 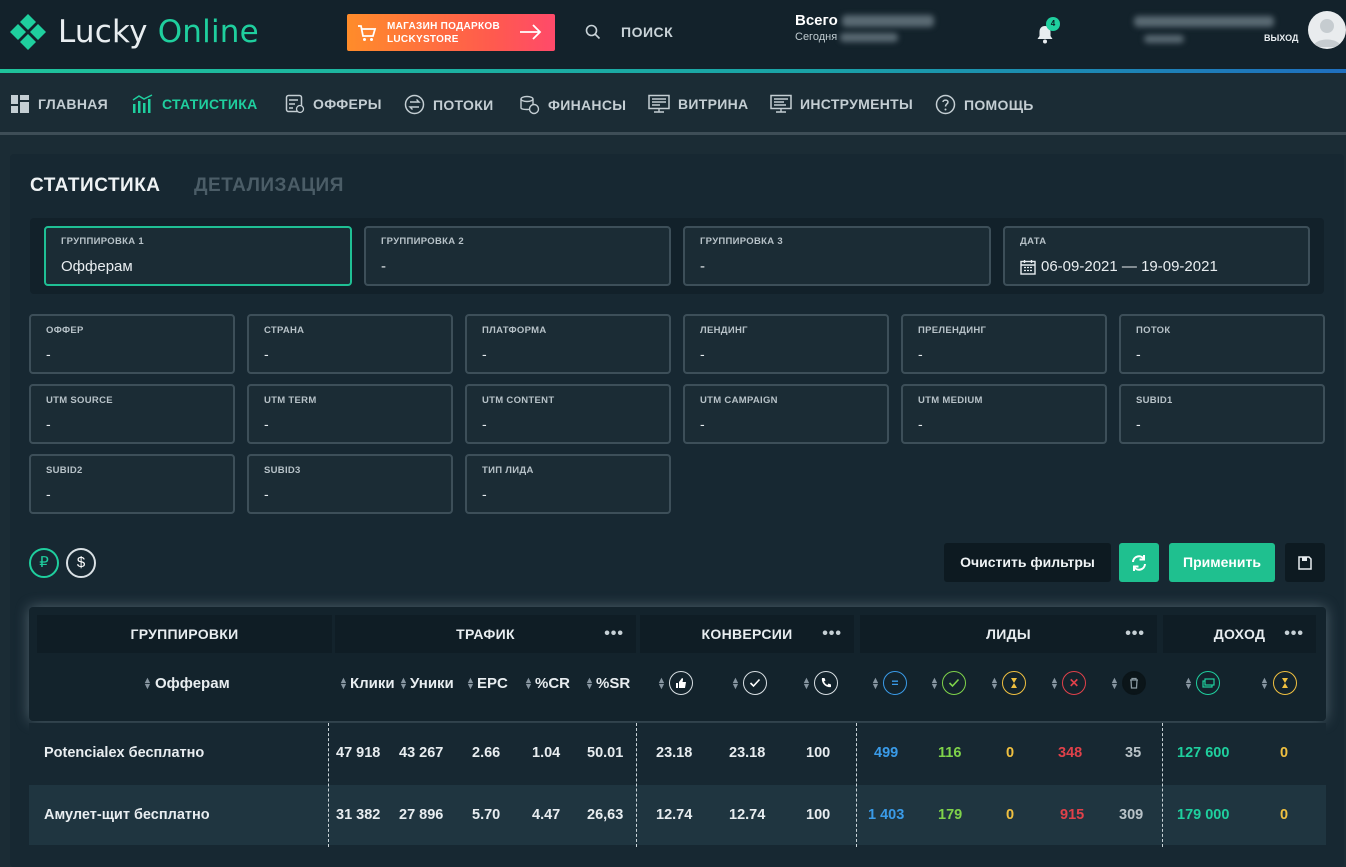 What do you see at coordinates (568, 344) in the screenshot?
I see `filter-platform: ПЛАТФОРМА -` at bounding box center [568, 344].